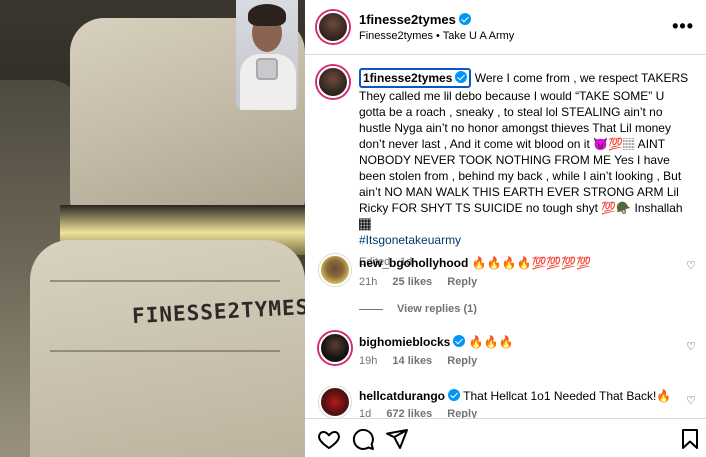 The image size is (706, 457). I want to click on post-subtitle: Finesse2tymes • Take U A Army, so click(436, 36).